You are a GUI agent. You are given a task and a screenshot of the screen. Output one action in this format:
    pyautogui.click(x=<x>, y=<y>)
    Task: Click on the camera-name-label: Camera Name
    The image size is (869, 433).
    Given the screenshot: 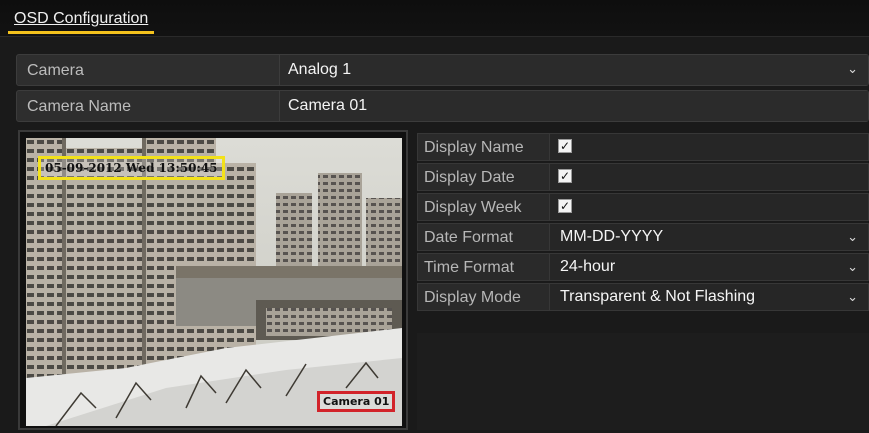 What is the action you would take?
    pyautogui.click(x=79, y=106)
    